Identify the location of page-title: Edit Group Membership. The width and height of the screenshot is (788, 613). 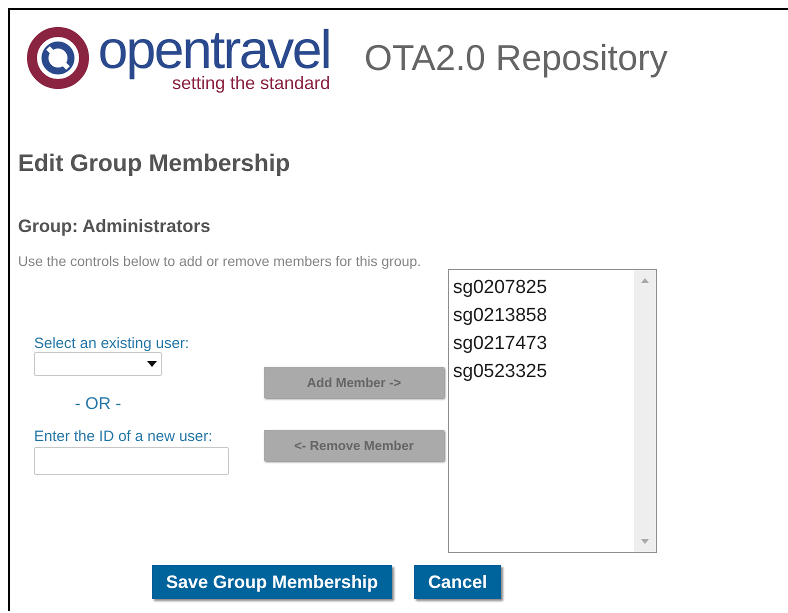
(155, 164).